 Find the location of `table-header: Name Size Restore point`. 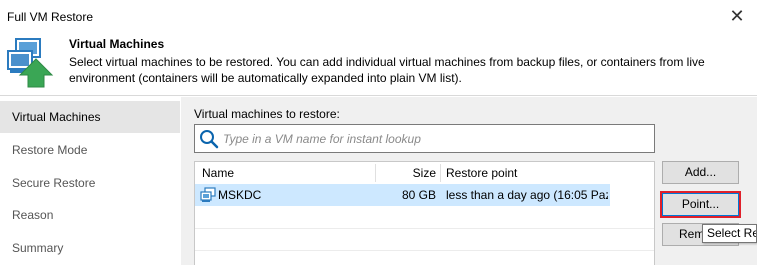

table-header: Name Size Restore point is located at coordinates (424, 173).